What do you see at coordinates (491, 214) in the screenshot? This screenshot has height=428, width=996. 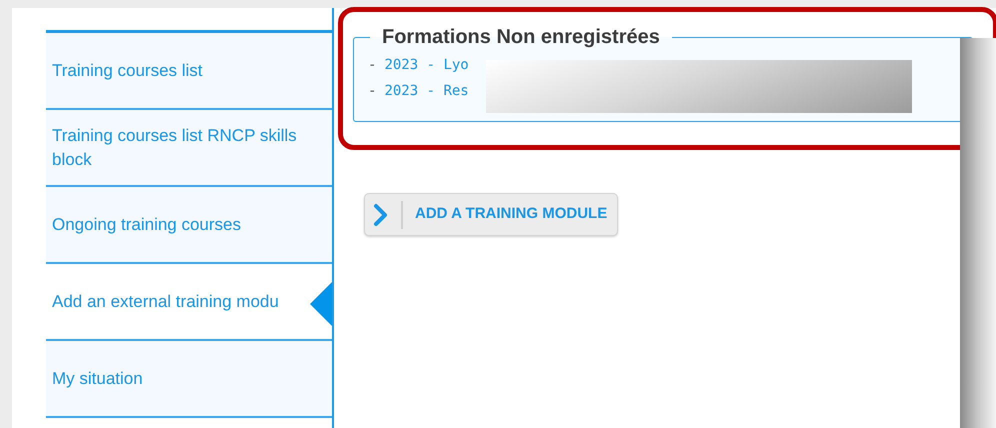 I see `add-module-button: ADD A TRAINING MODULE` at bounding box center [491, 214].